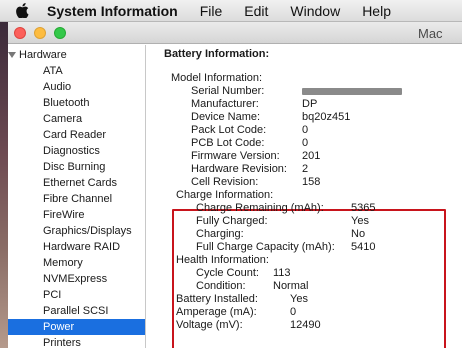 Image resolution: width=462 pixels, height=348 pixels. I want to click on cell-revision-value: 158, so click(311, 182).